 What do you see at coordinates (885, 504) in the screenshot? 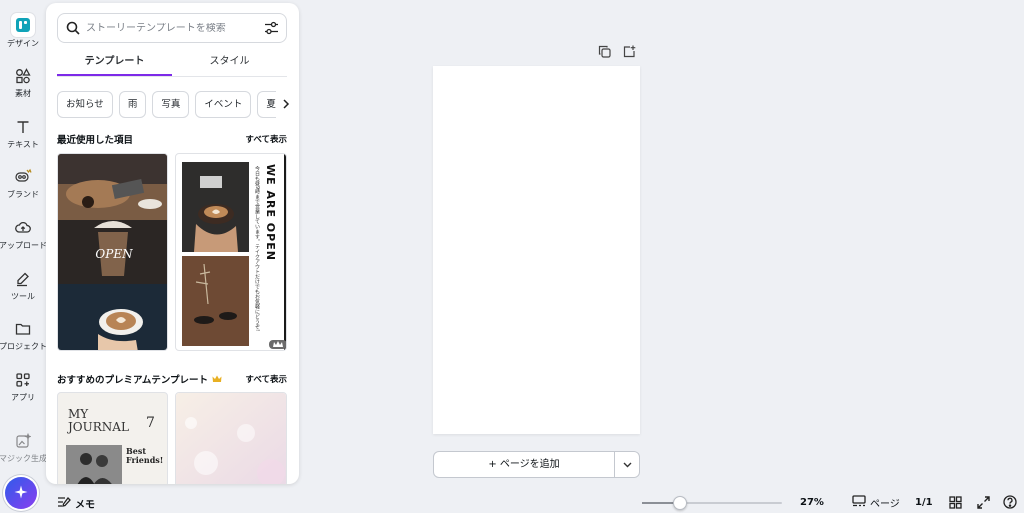
I see `pages-label: ページ` at bounding box center [885, 504].